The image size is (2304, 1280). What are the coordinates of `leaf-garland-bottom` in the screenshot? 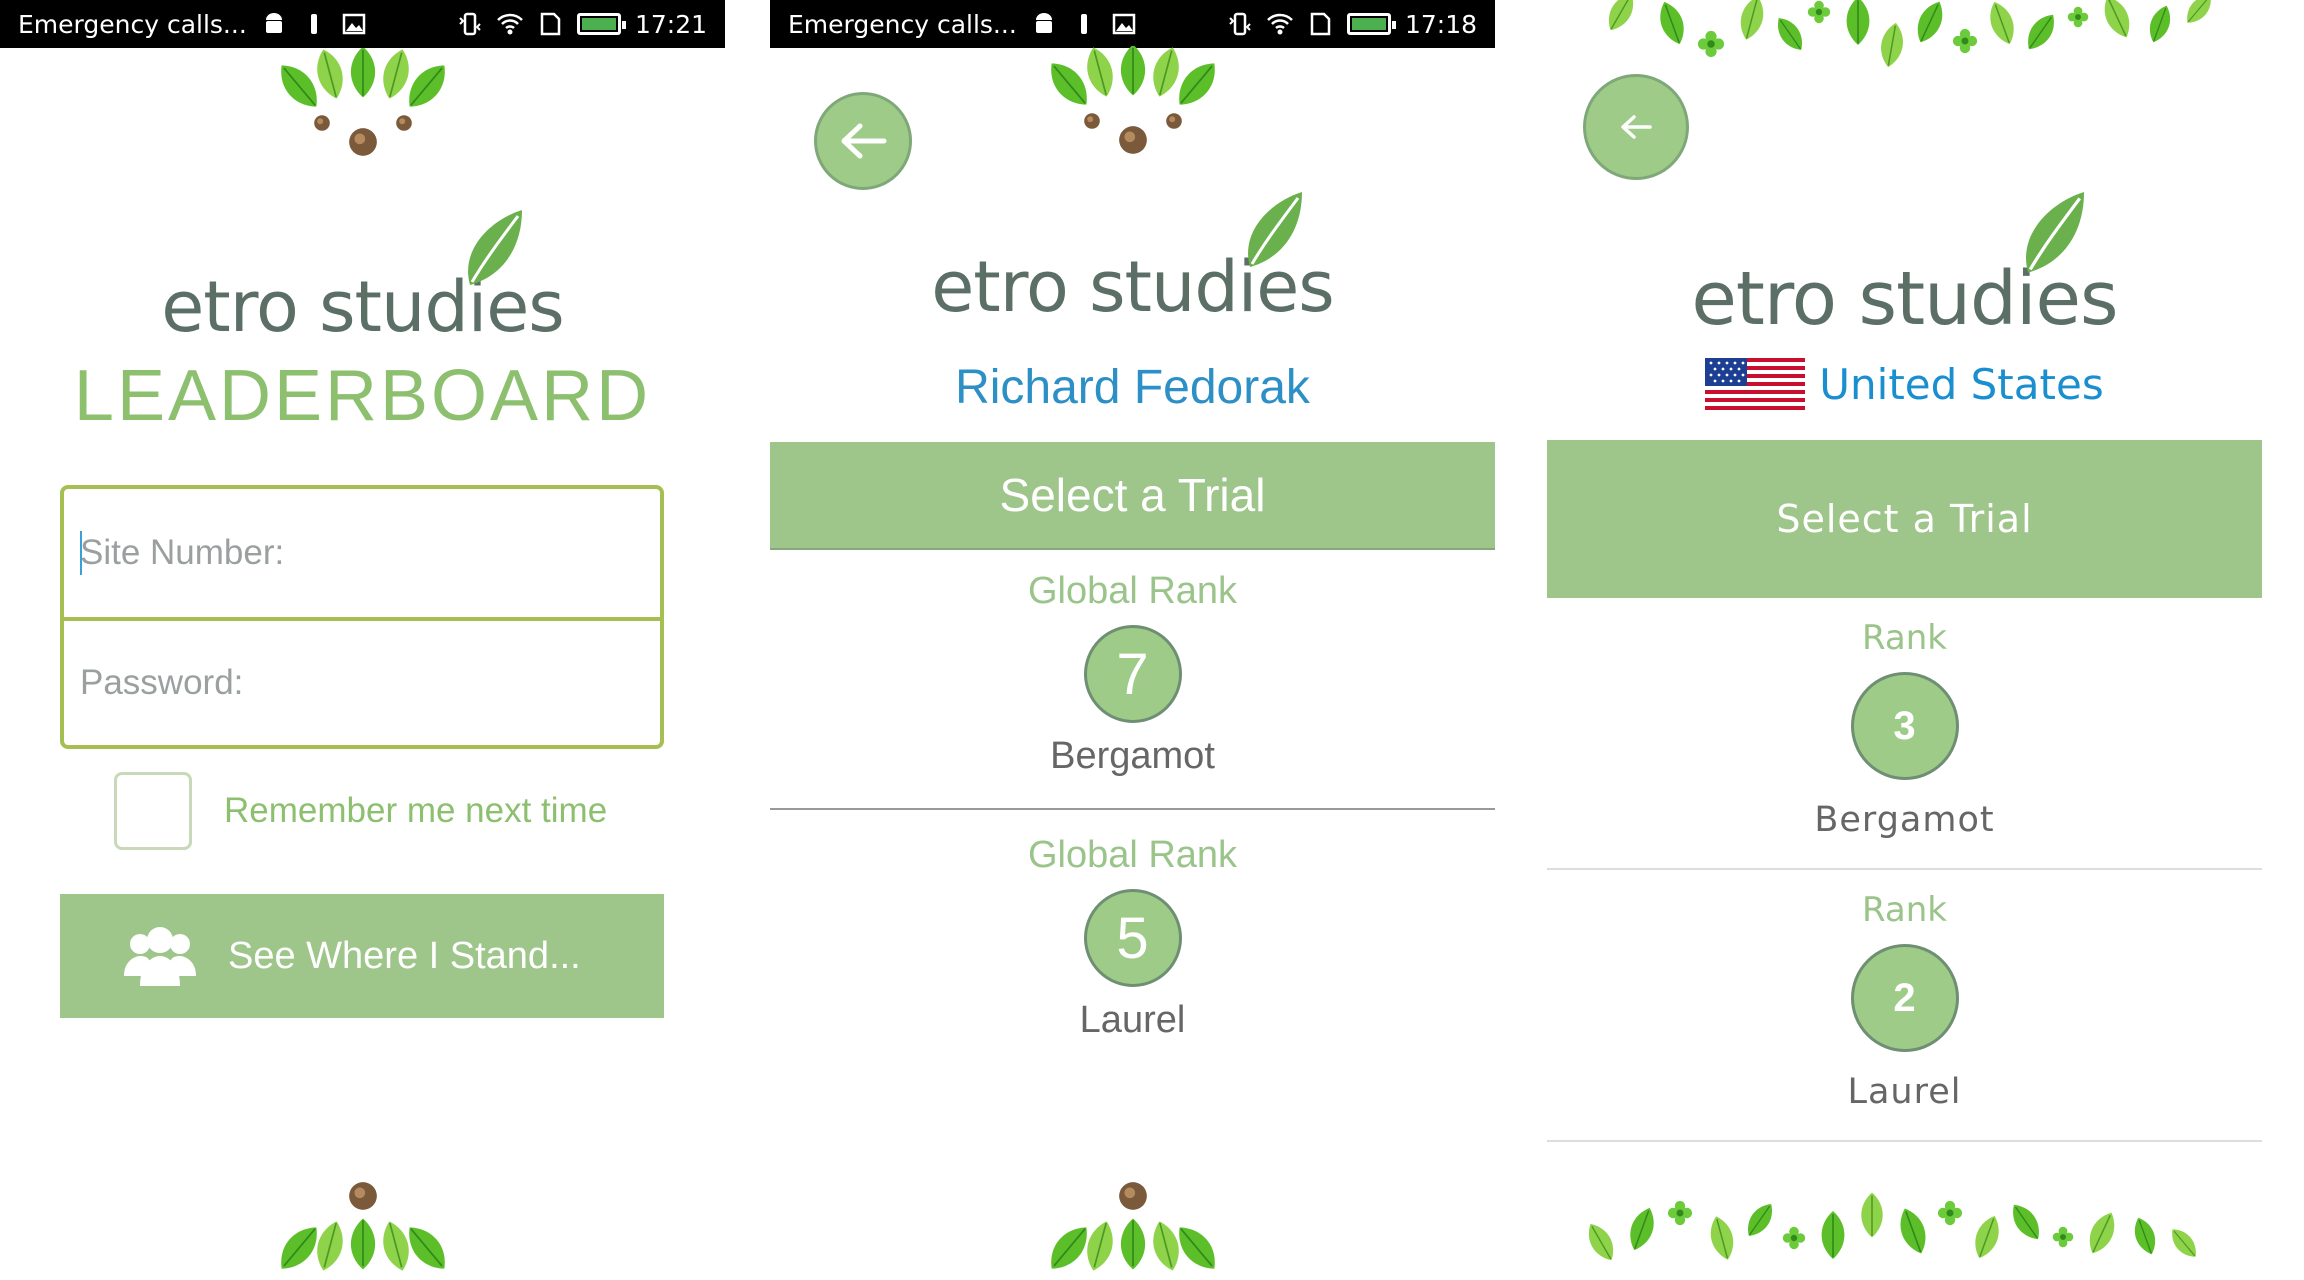 It's located at (1892, 1228).